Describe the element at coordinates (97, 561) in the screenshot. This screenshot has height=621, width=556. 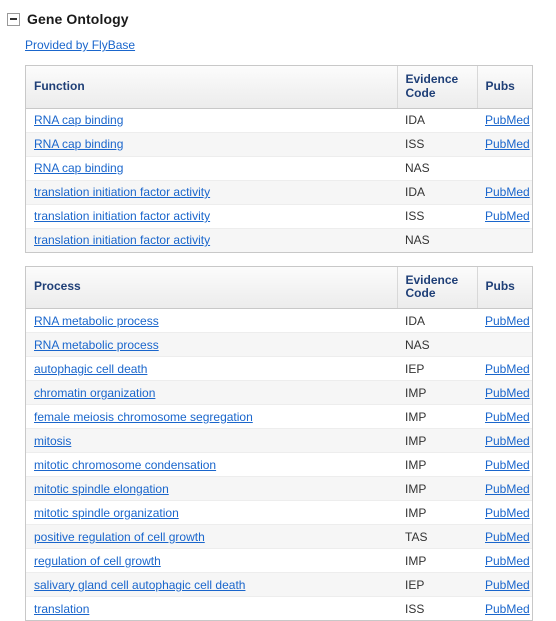
I see `go-term-link: regulation of cell growth` at that location.